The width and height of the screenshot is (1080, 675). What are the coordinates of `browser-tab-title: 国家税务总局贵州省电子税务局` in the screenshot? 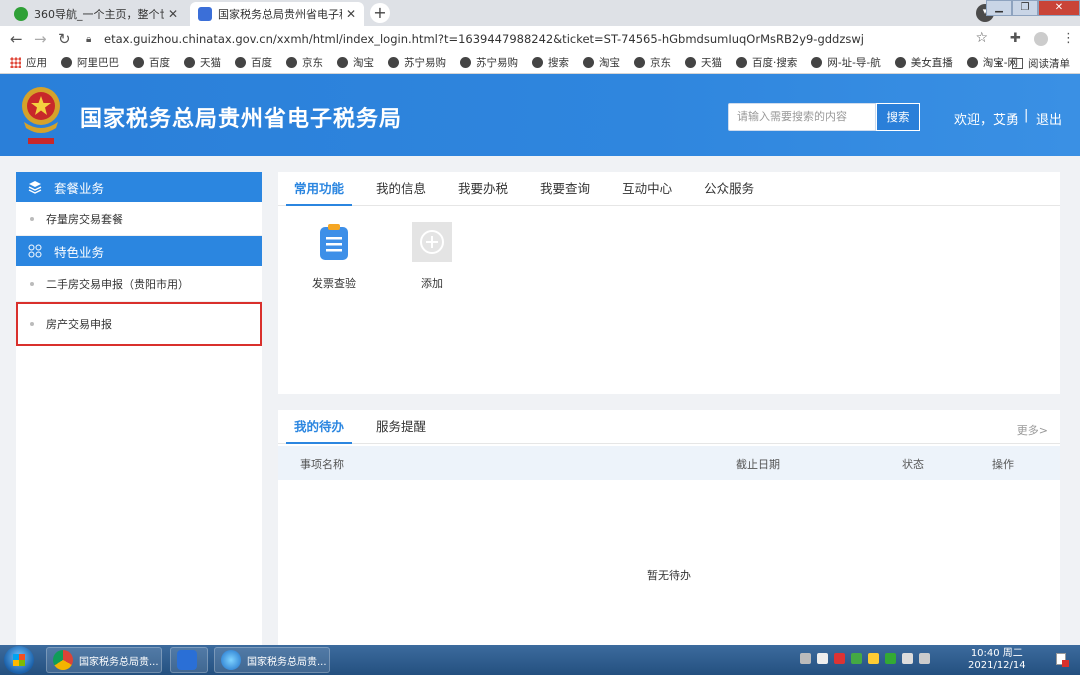 It's located at (280, 14).